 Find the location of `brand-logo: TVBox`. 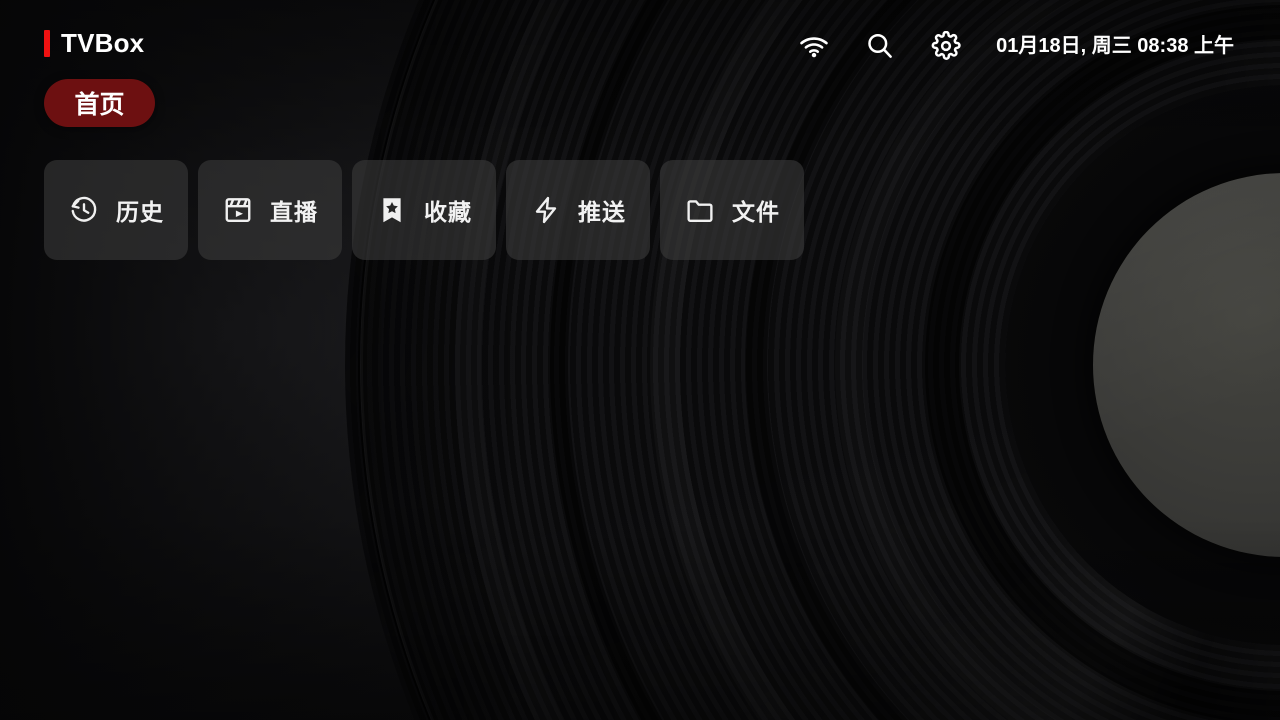

brand-logo: TVBox is located at coordinates (94, 43).